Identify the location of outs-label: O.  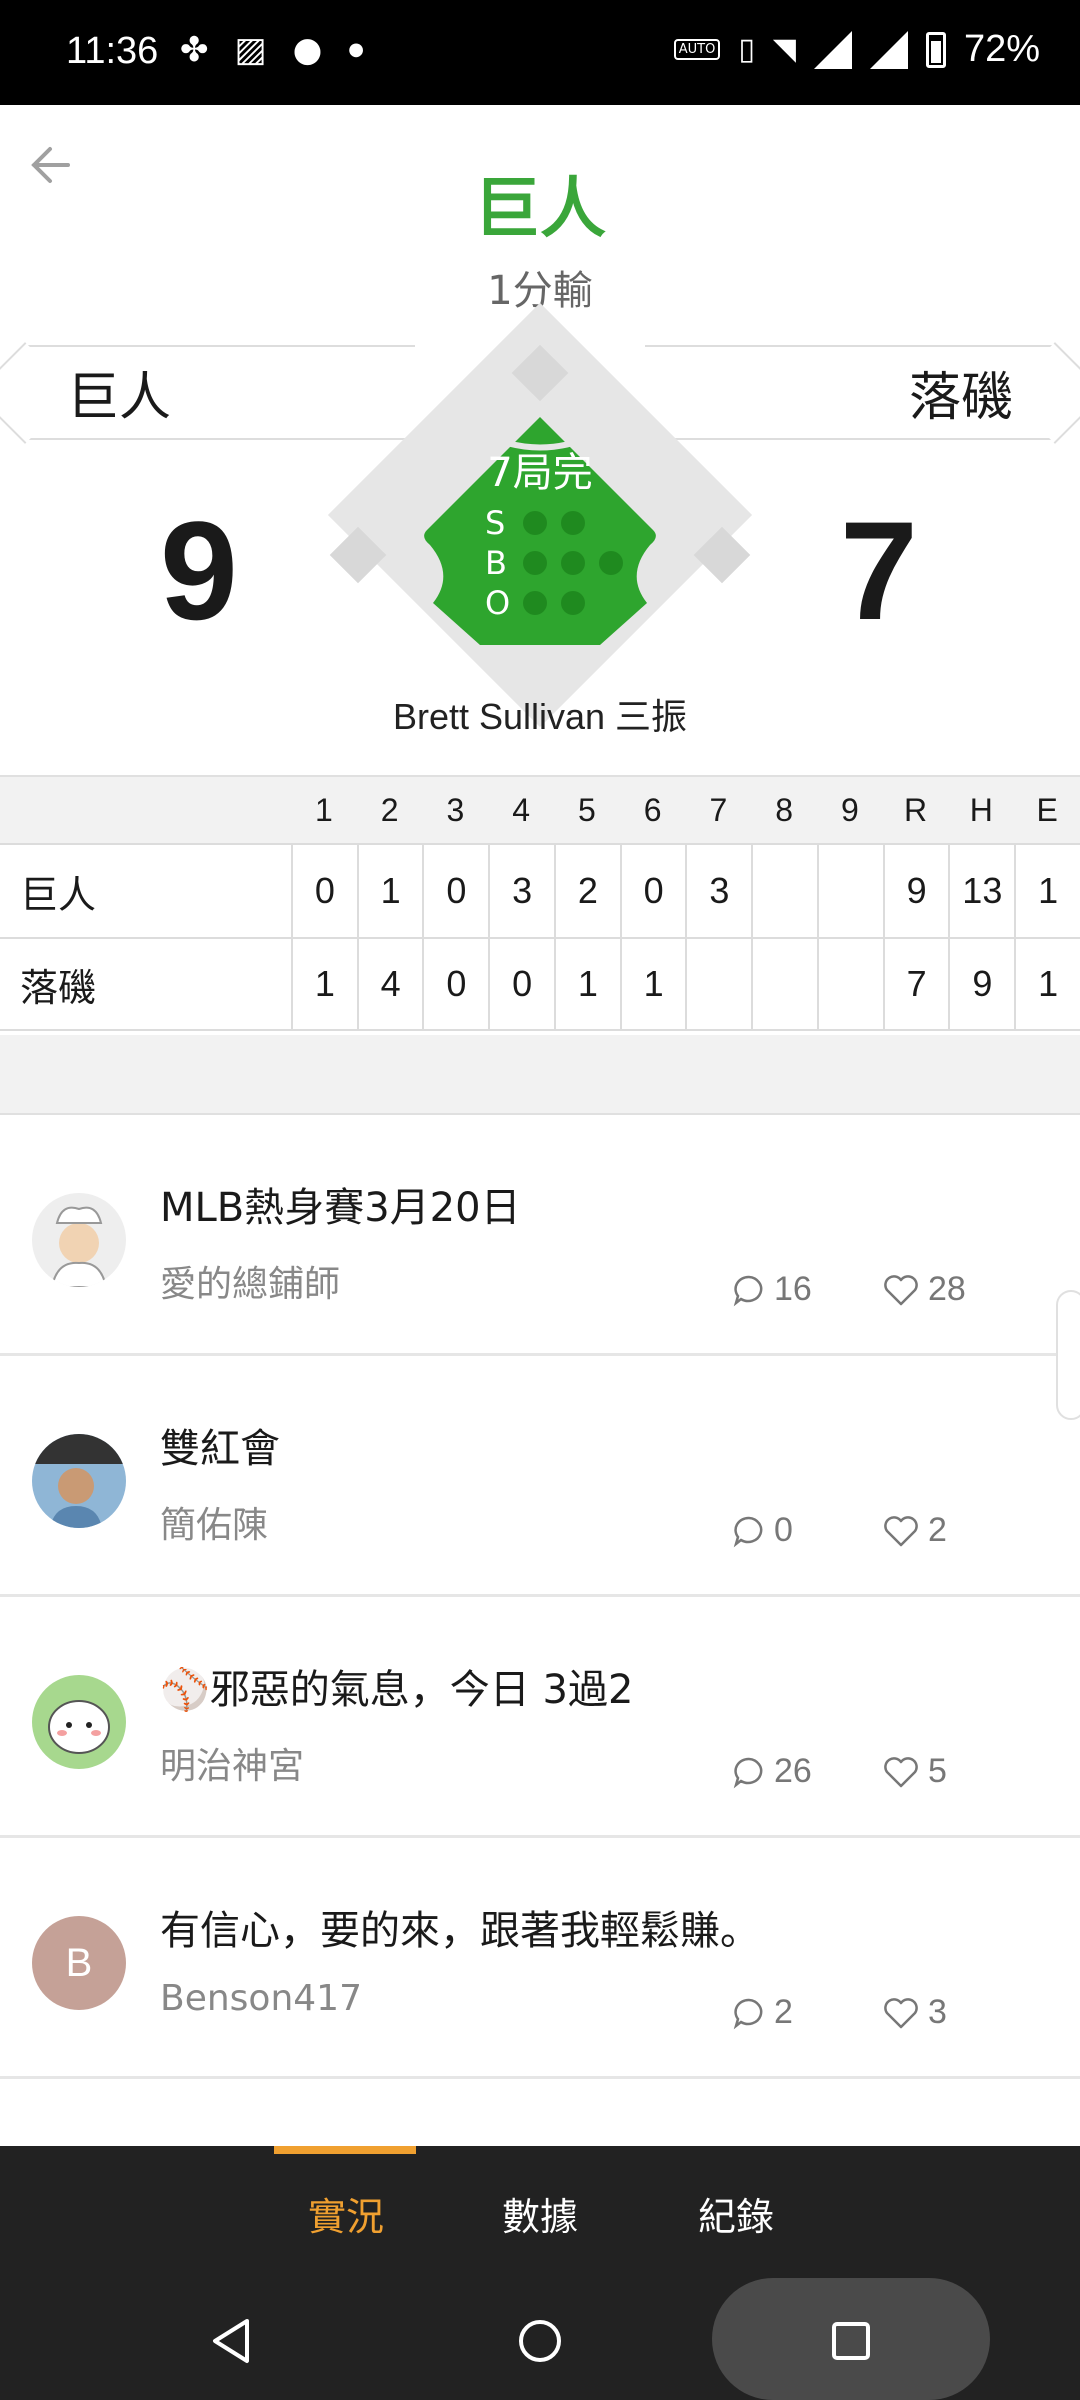
(498, 603).